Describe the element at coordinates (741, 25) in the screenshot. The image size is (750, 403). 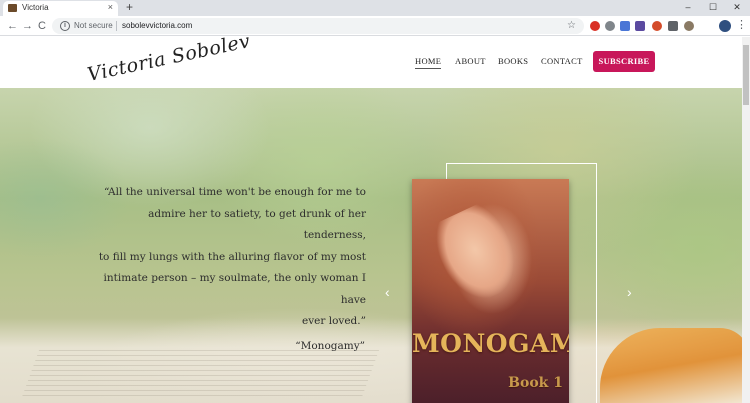
I see `browser-menu-icon: ⋮` at that location.